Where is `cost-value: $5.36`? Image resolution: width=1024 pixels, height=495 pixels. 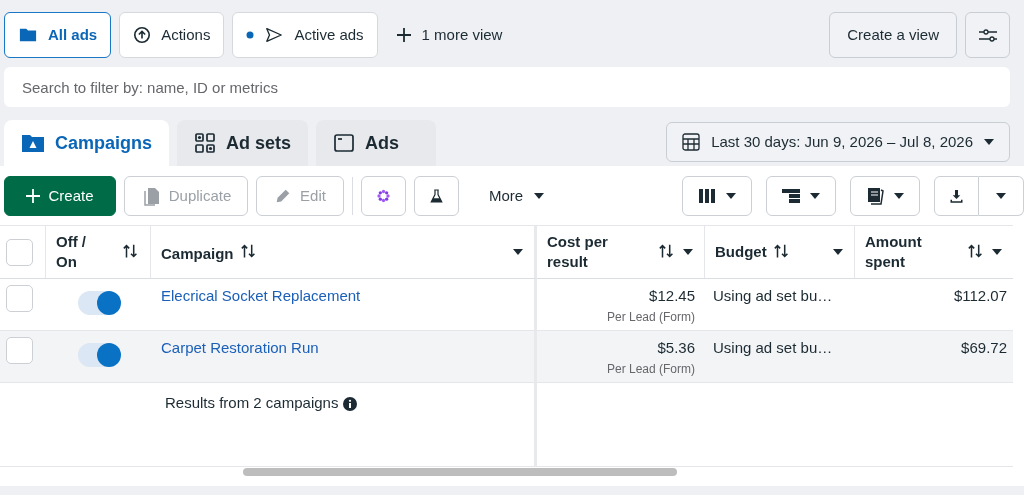 cost-value: $5.36 is located at coordinates (675, 348).